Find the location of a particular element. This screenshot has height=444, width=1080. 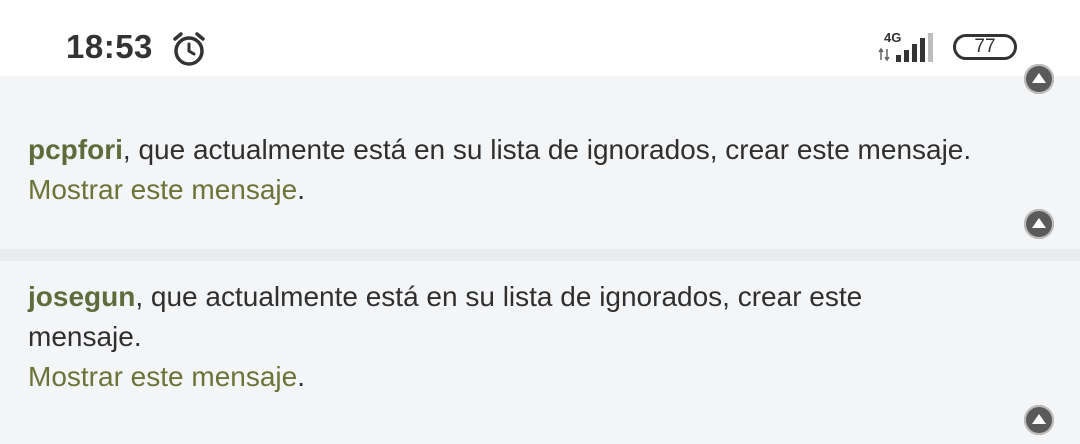

alarm-clock-icon is located at coordinates (189, 49).